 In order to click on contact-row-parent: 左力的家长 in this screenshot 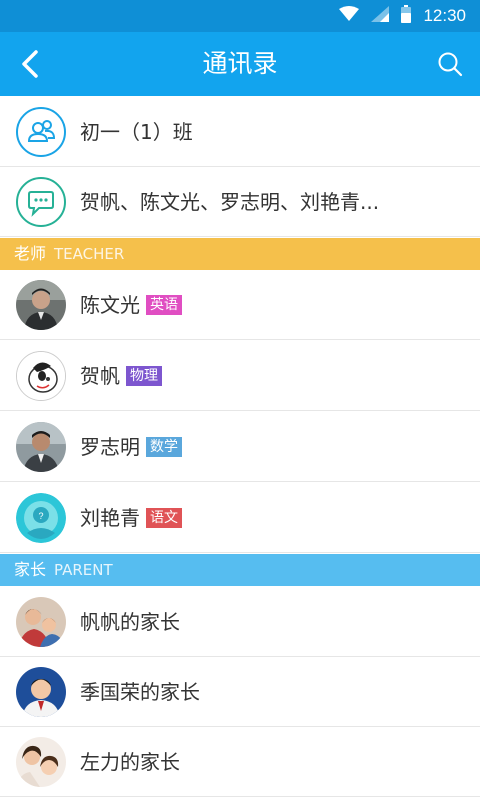, I will do `click(240, 762)`.